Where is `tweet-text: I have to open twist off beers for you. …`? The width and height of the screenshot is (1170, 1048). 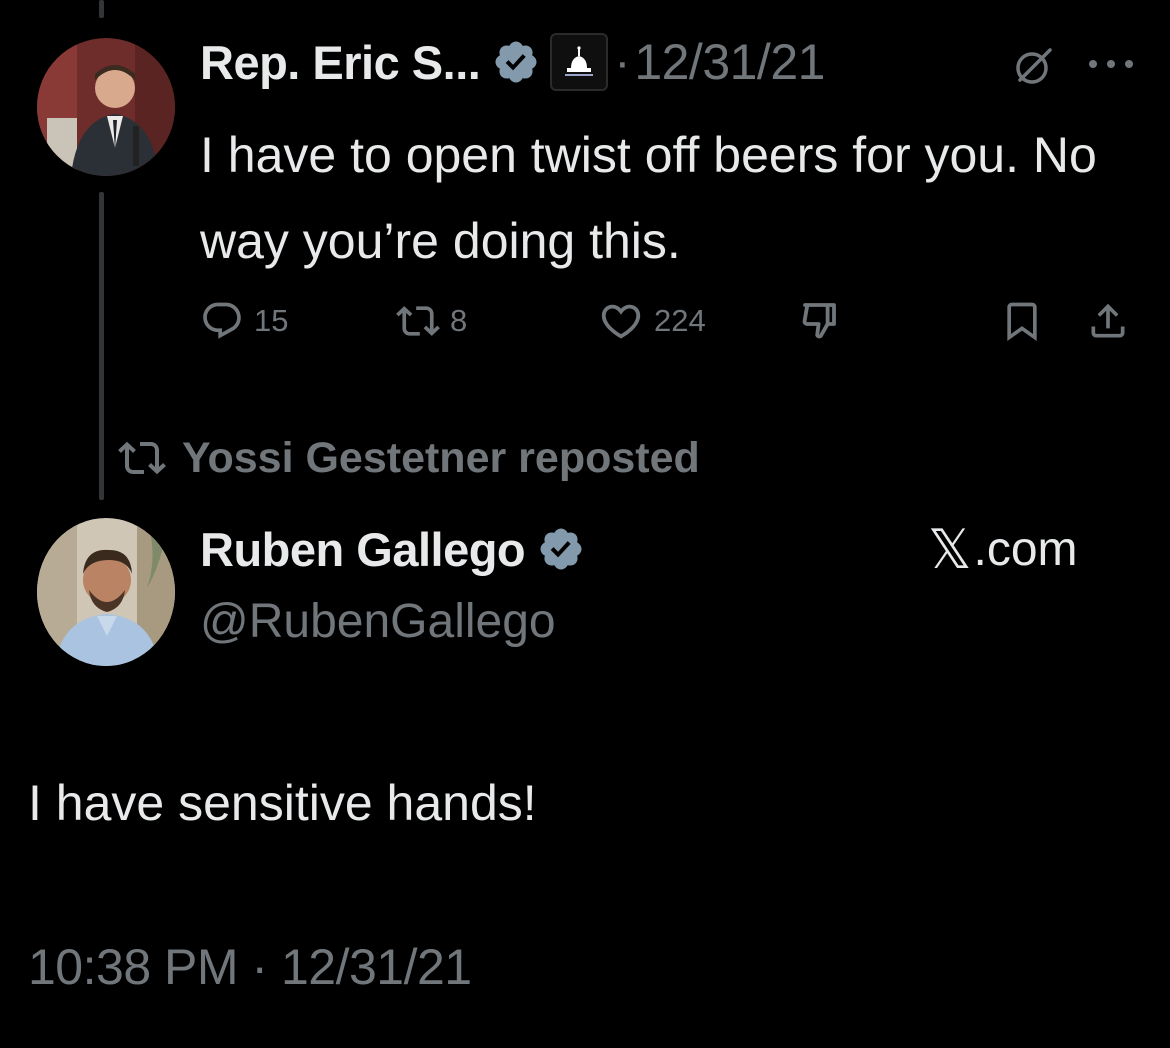 tweet-text: I have to open twist off beers for you. … is located at coordinates (648, 198).